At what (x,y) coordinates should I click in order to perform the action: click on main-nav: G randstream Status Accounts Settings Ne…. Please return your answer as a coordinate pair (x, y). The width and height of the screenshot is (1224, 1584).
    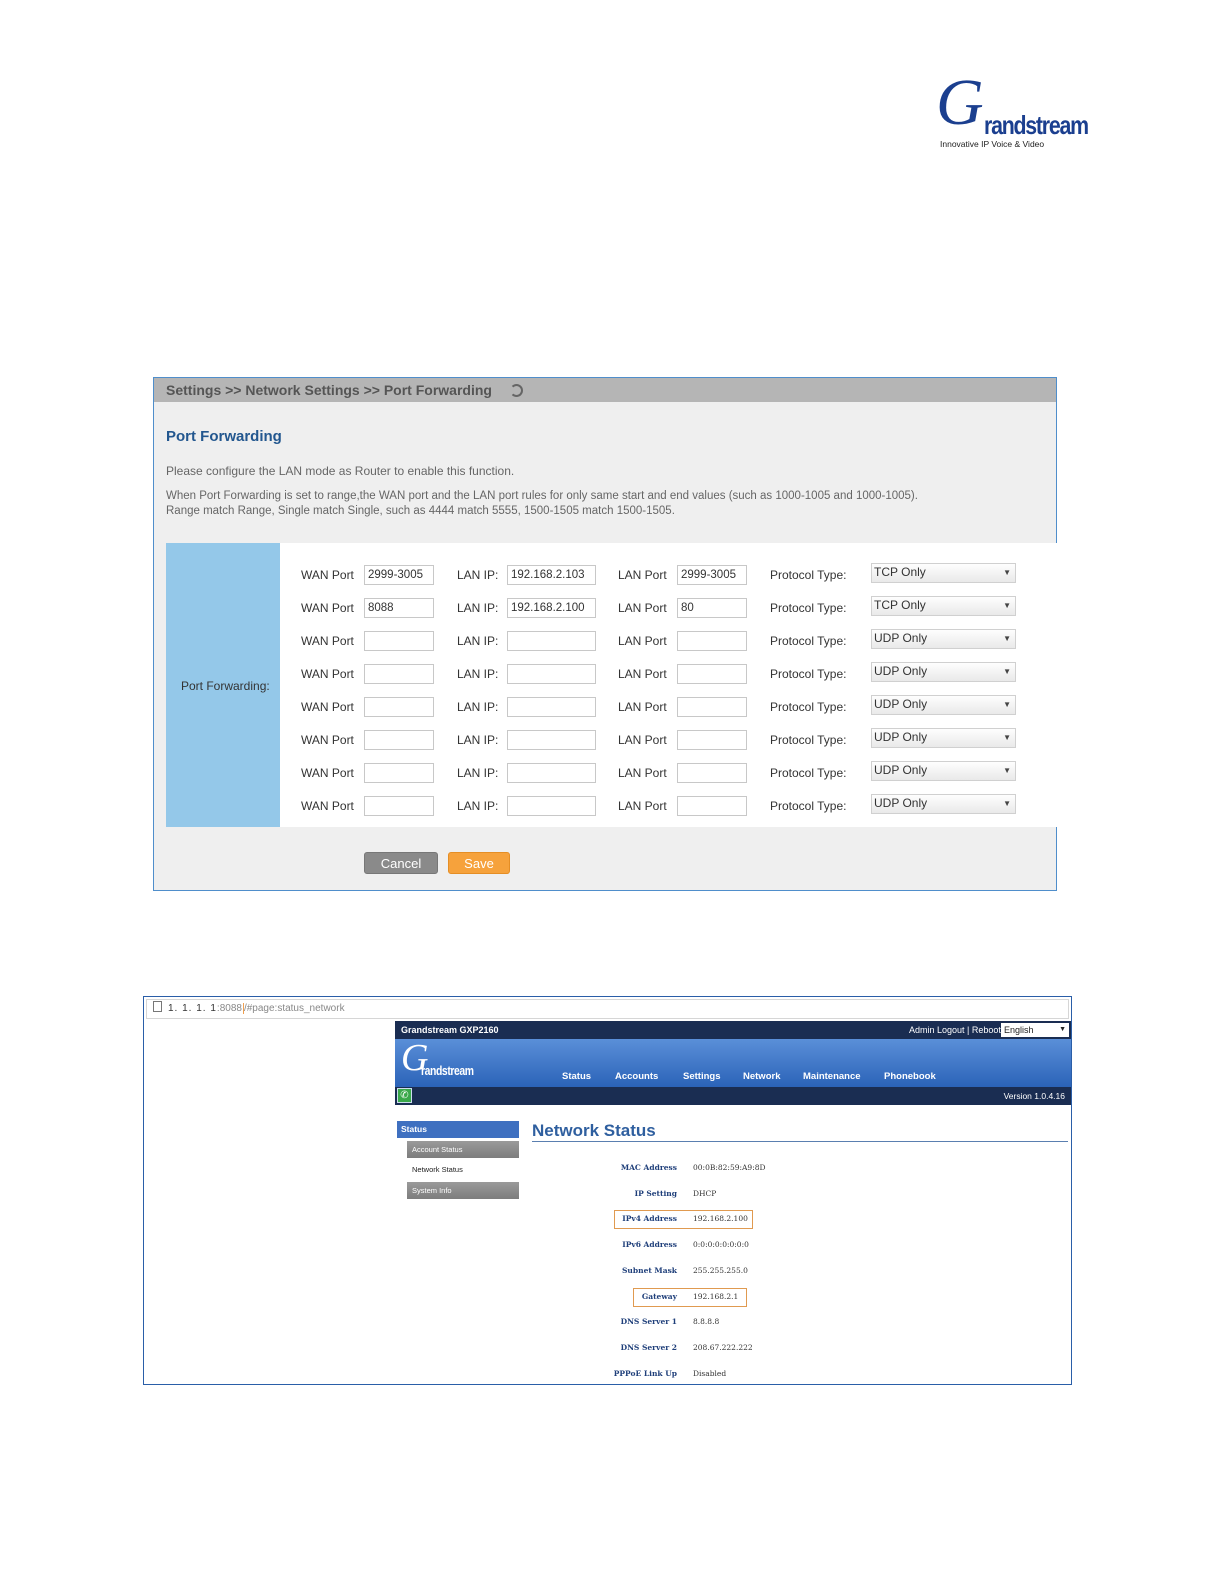
    Looking at the image, I should click on (733, 1063).